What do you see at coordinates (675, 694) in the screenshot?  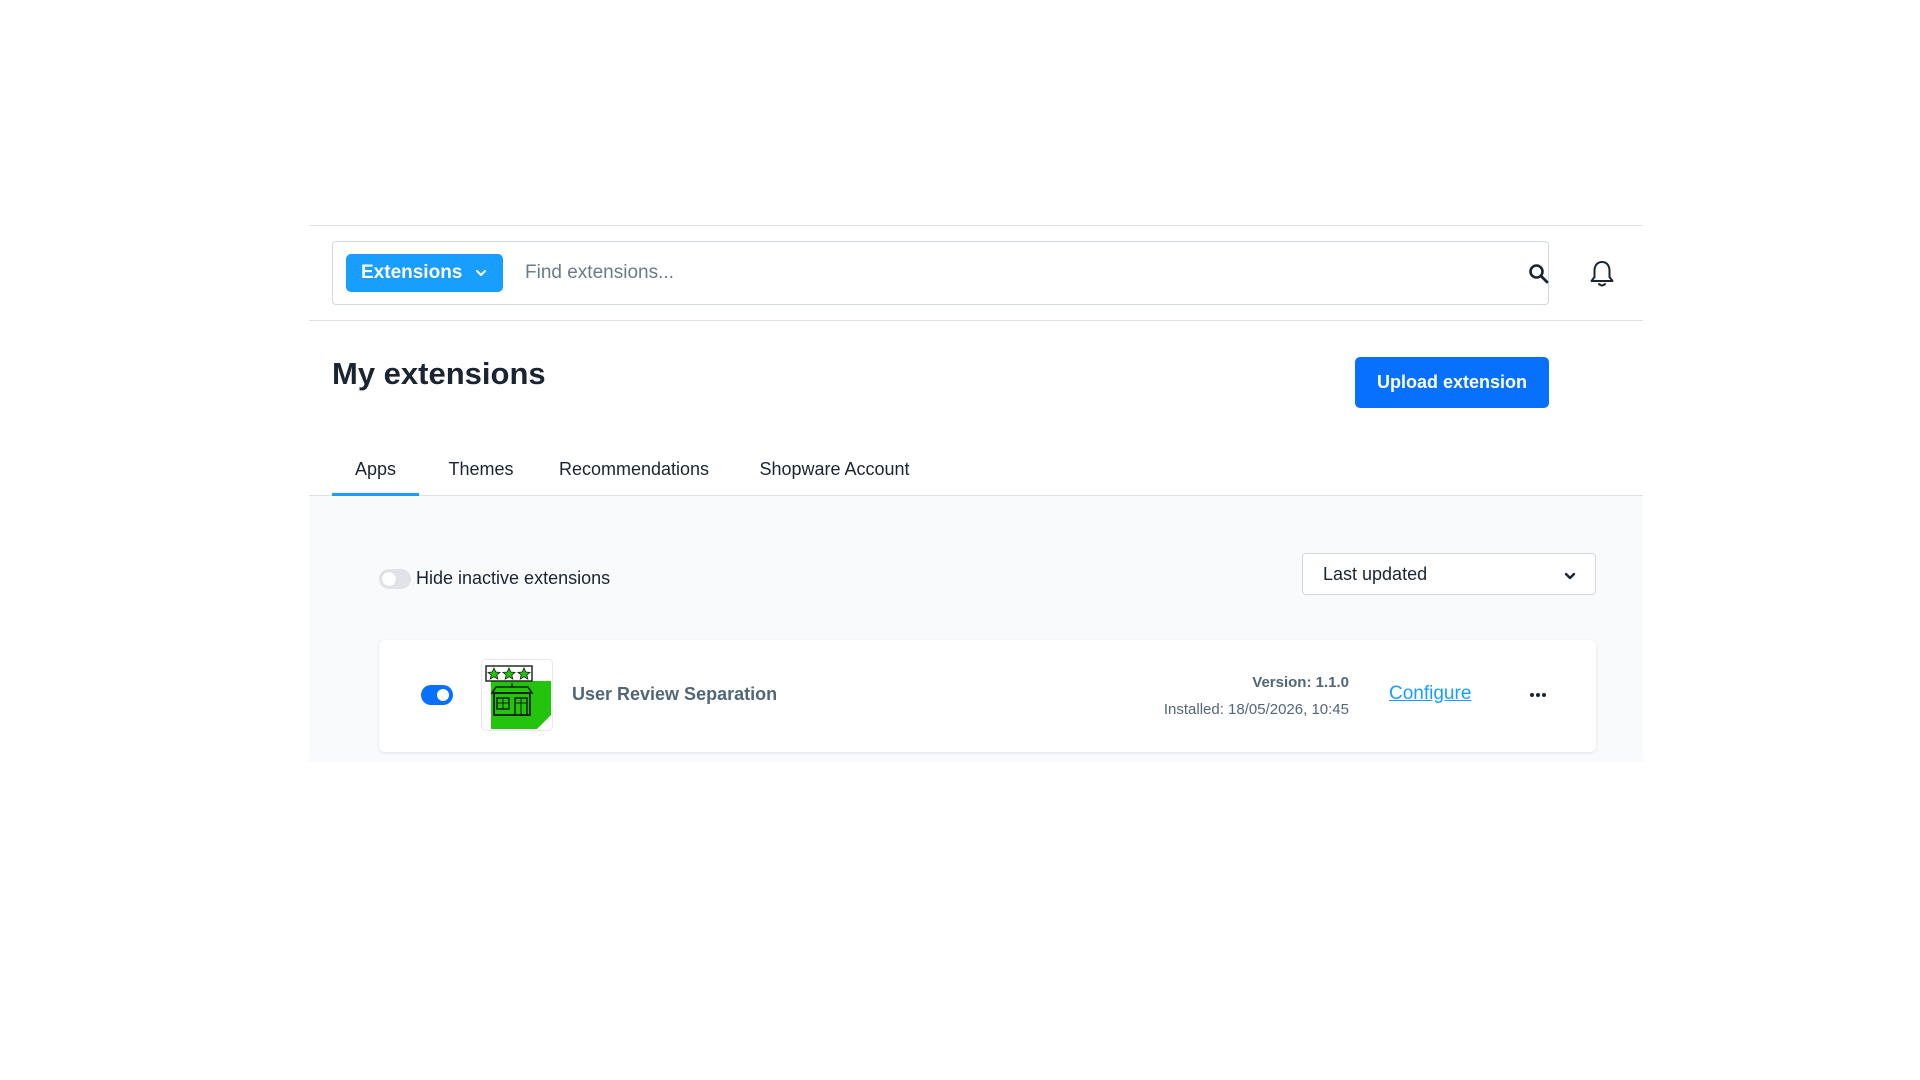 I see `extension-name: User Review Separation` at bounding box center [675, 694].